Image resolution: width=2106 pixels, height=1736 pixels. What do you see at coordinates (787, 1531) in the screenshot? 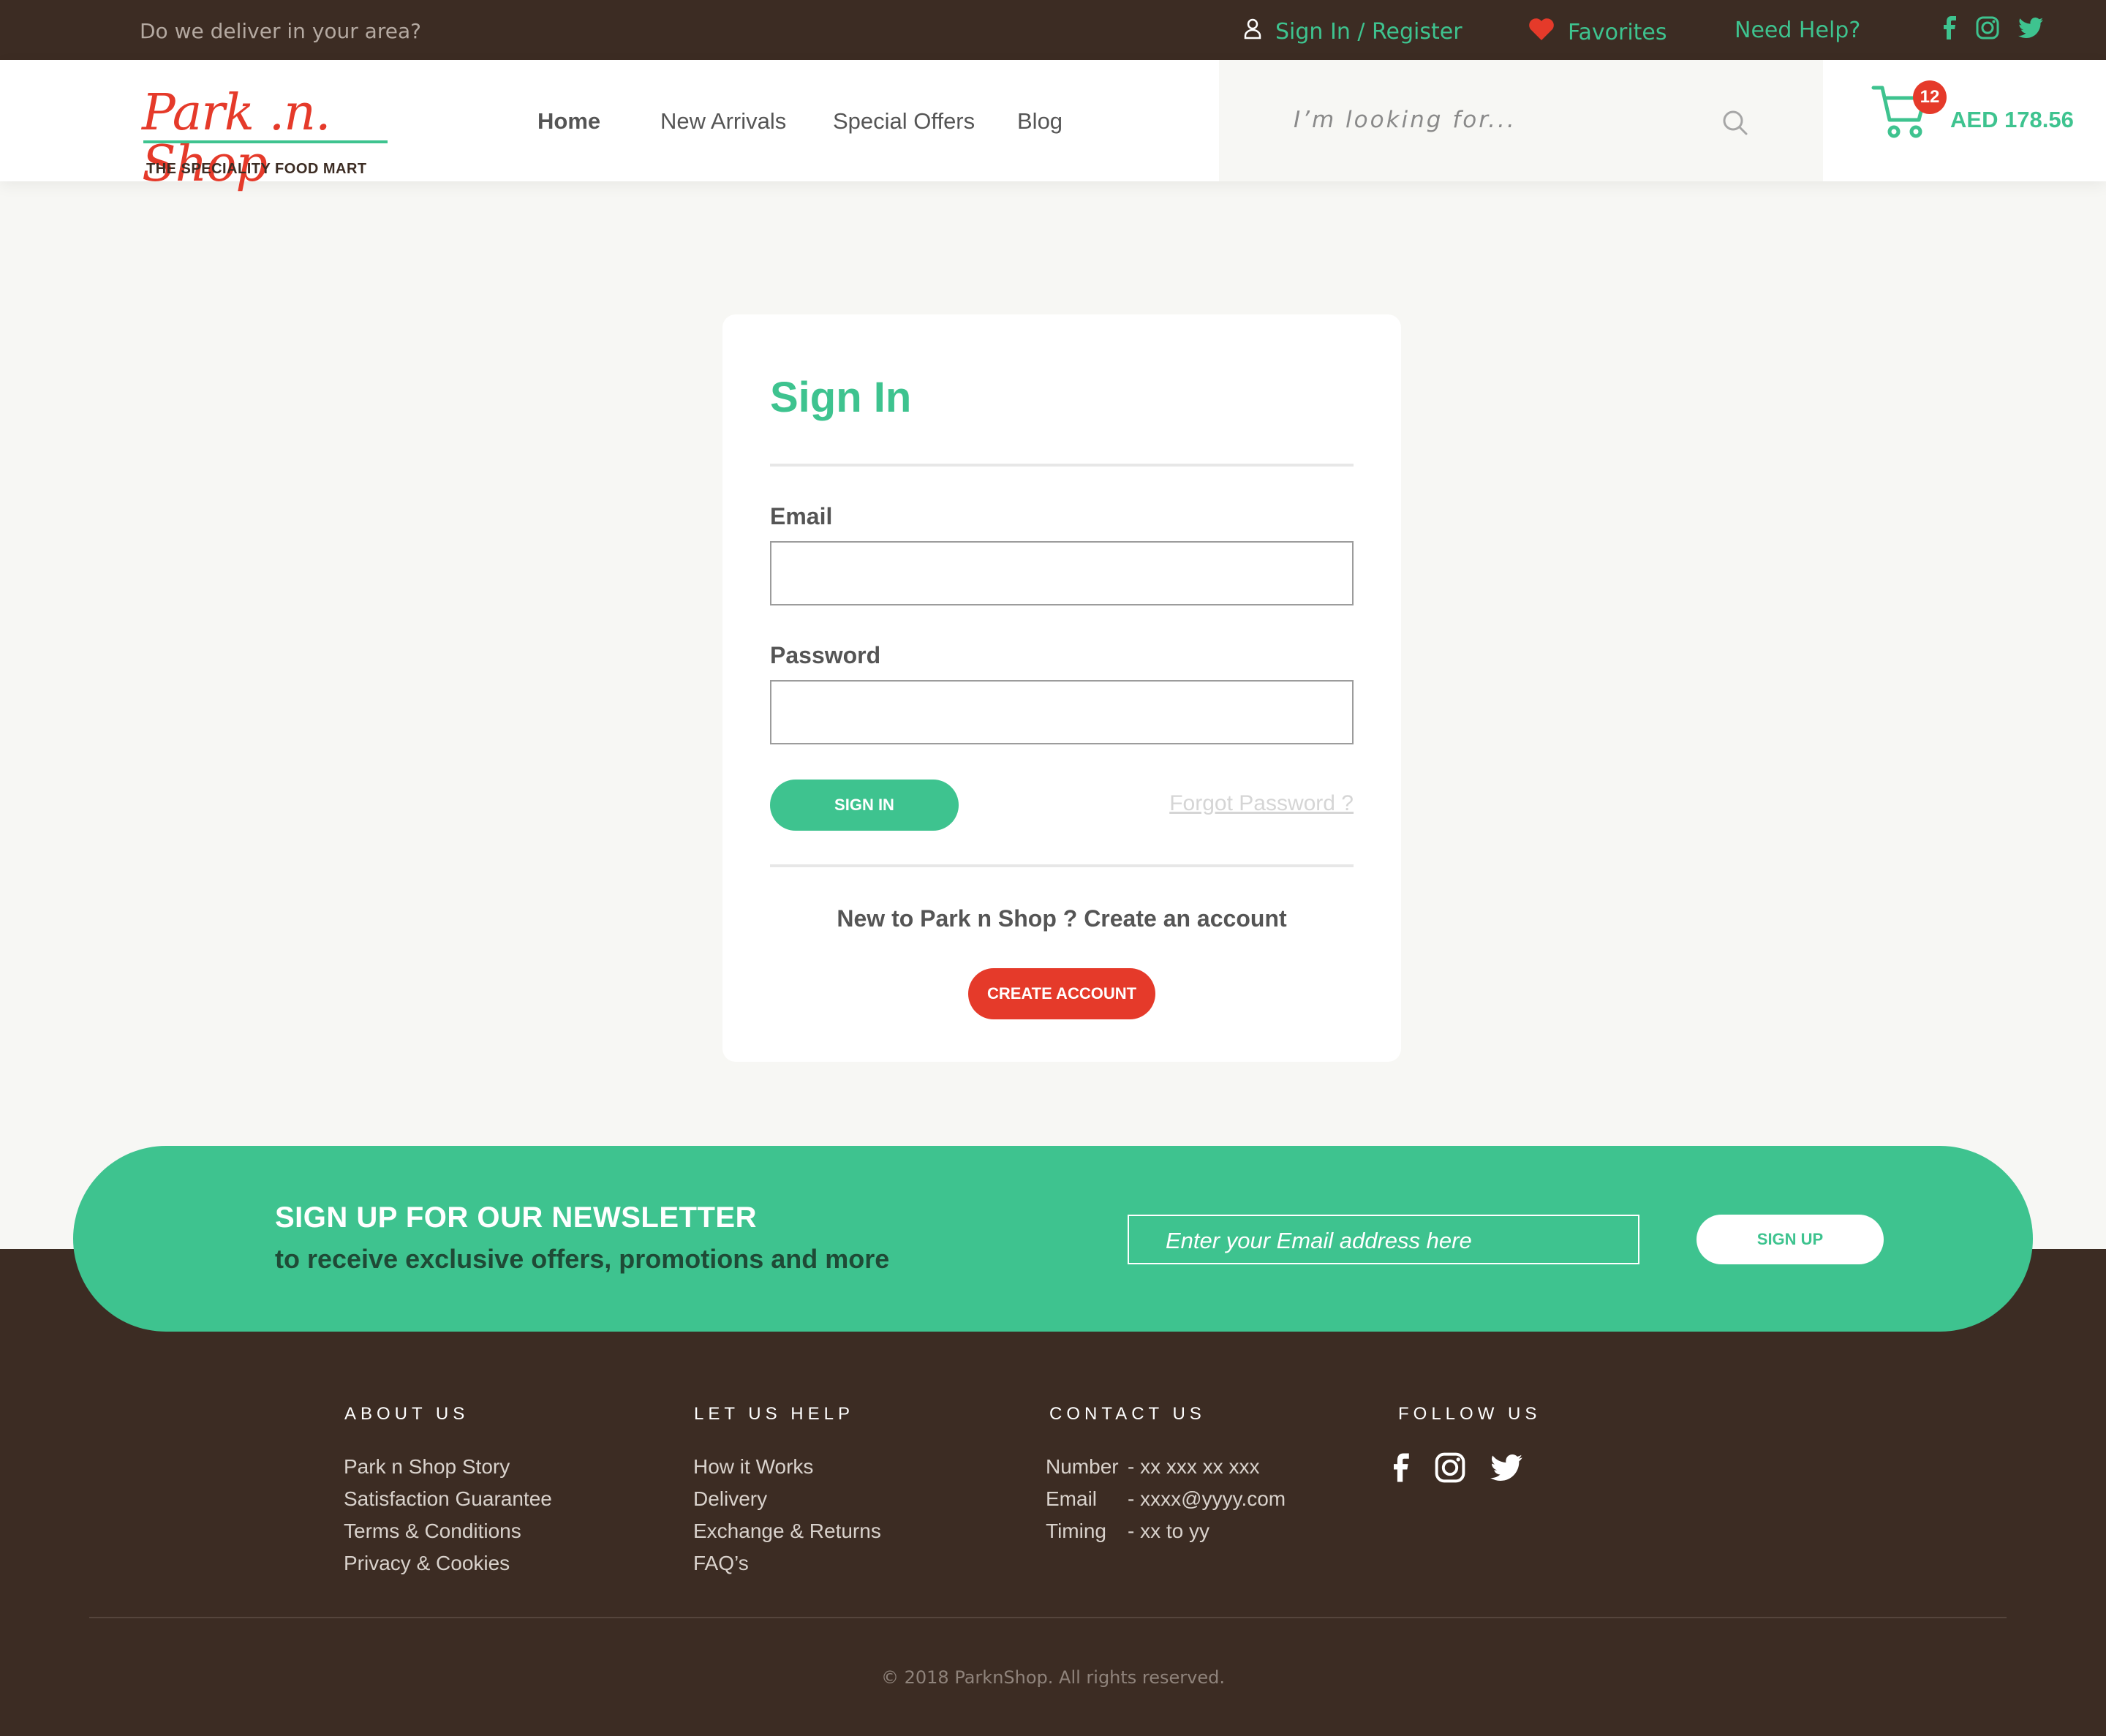
I see `footer-link: Exchange & Returns` at bounding box center [787, 1531].